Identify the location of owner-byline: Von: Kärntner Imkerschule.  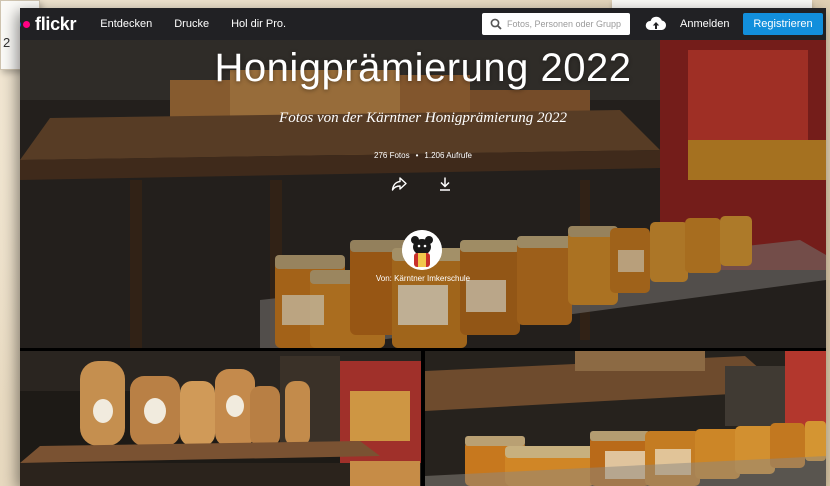
(423, 278).